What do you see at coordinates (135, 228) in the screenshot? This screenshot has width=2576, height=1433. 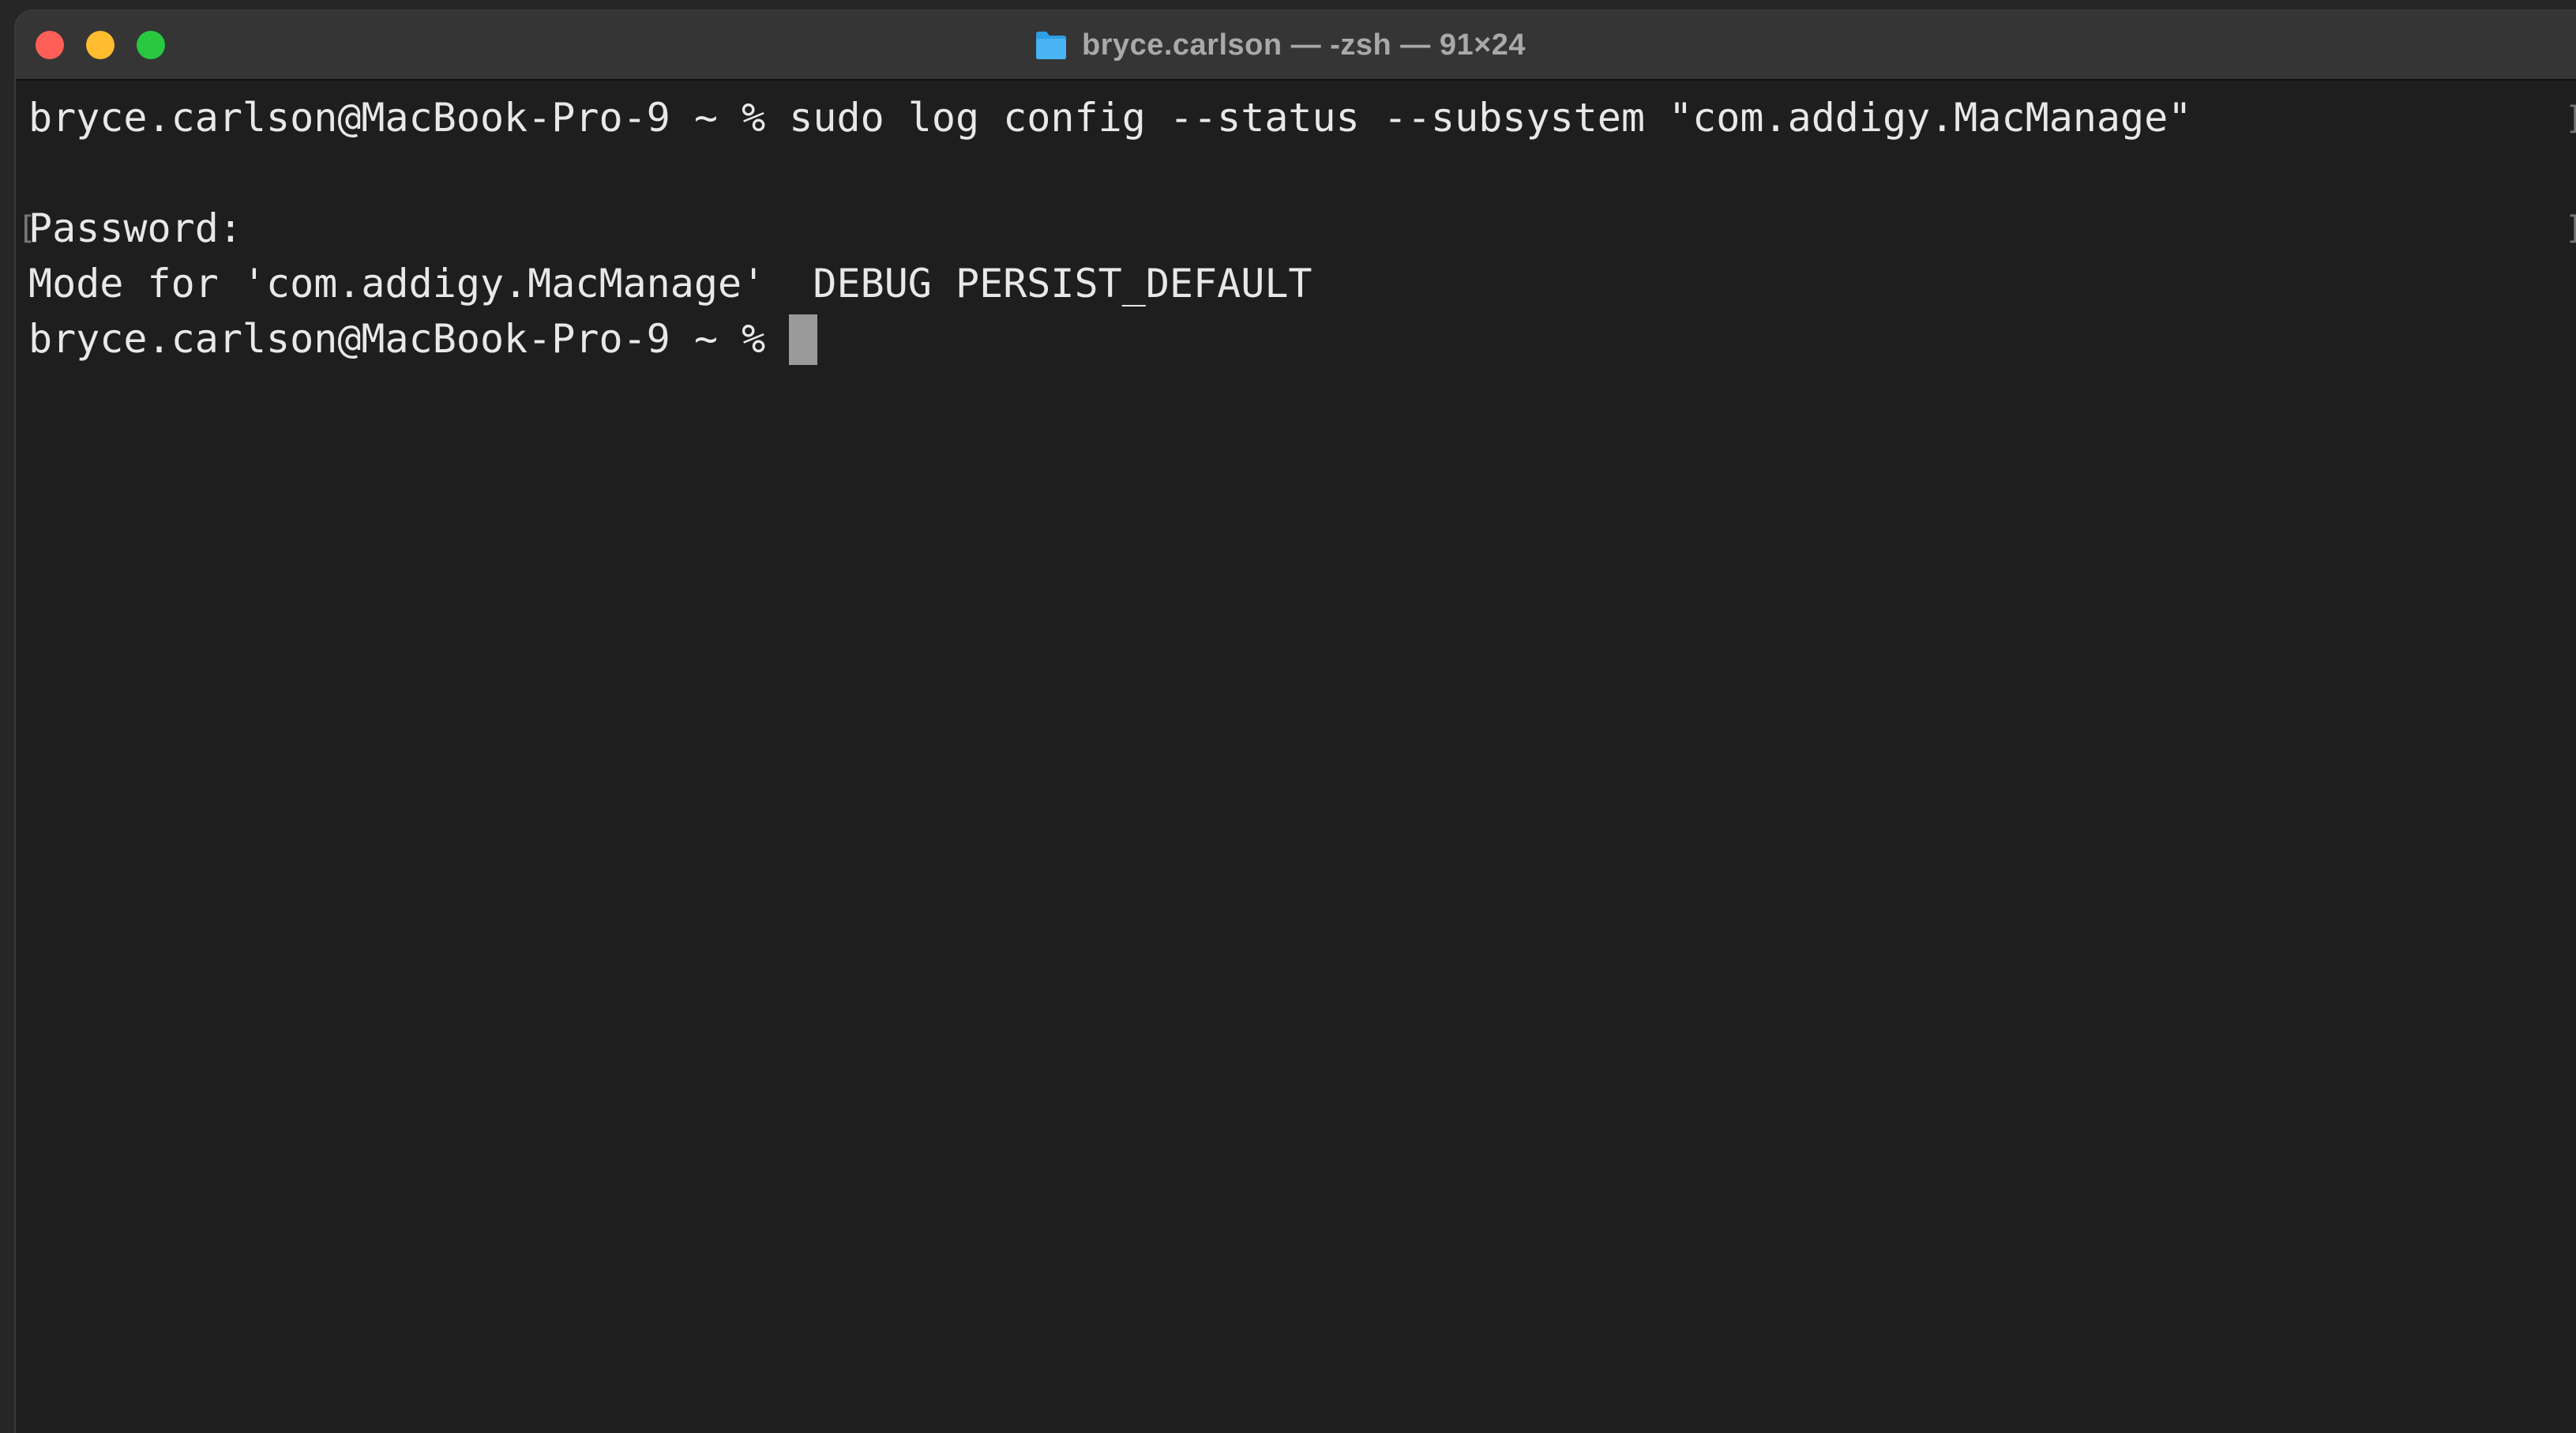 I see `terminal-line: Password:` at bounding box center [135, 228].